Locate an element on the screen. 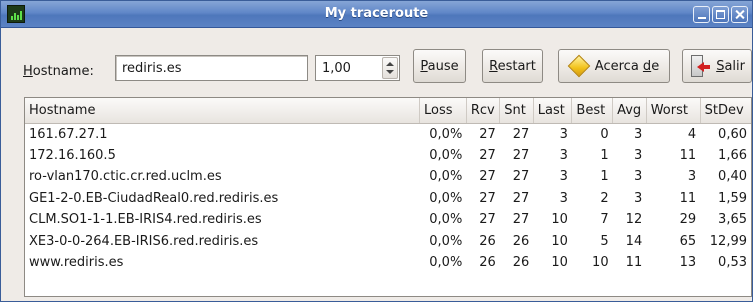  column-header-hostname: Hostname is located at coordinates (223, 111).